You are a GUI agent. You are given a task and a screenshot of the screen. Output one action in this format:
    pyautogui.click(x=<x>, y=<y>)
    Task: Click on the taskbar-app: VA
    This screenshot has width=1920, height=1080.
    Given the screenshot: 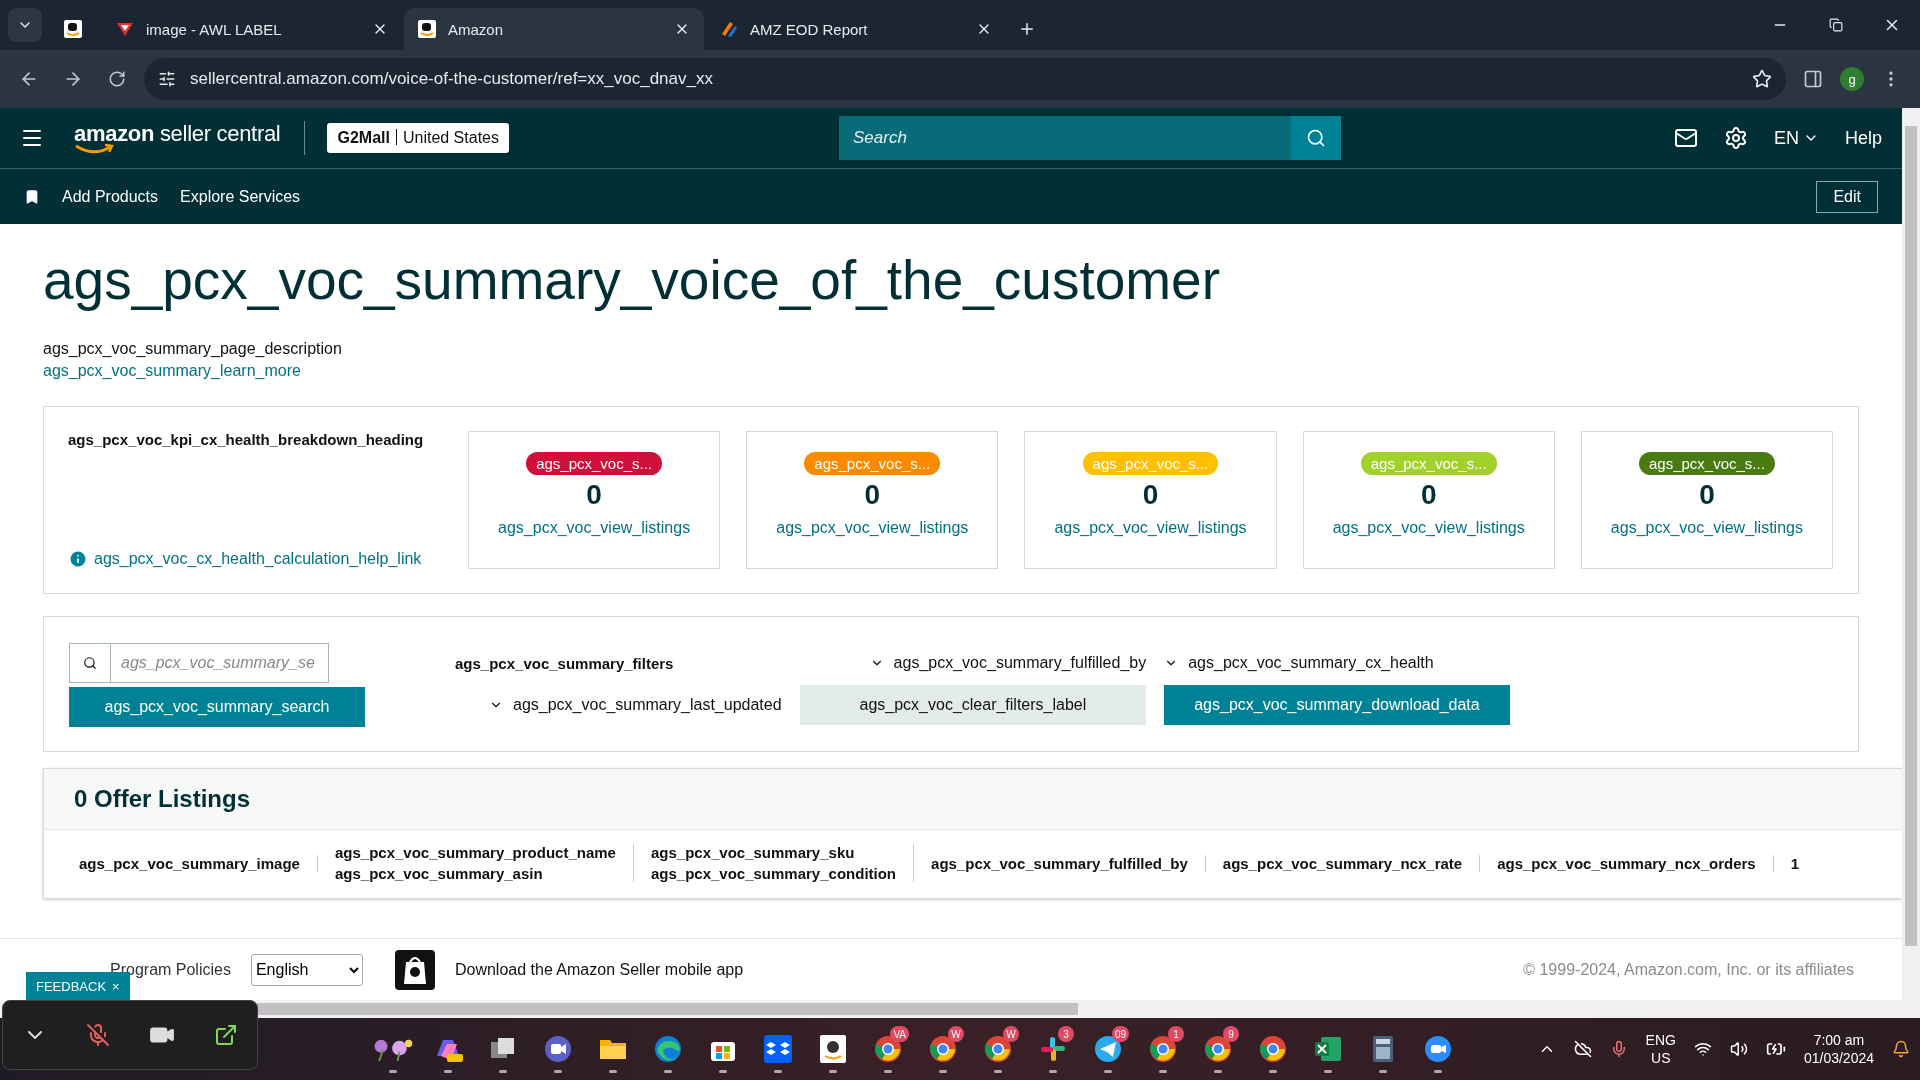 What is the action you would take?
    pyautogui.click(x=888, y=1049)
    